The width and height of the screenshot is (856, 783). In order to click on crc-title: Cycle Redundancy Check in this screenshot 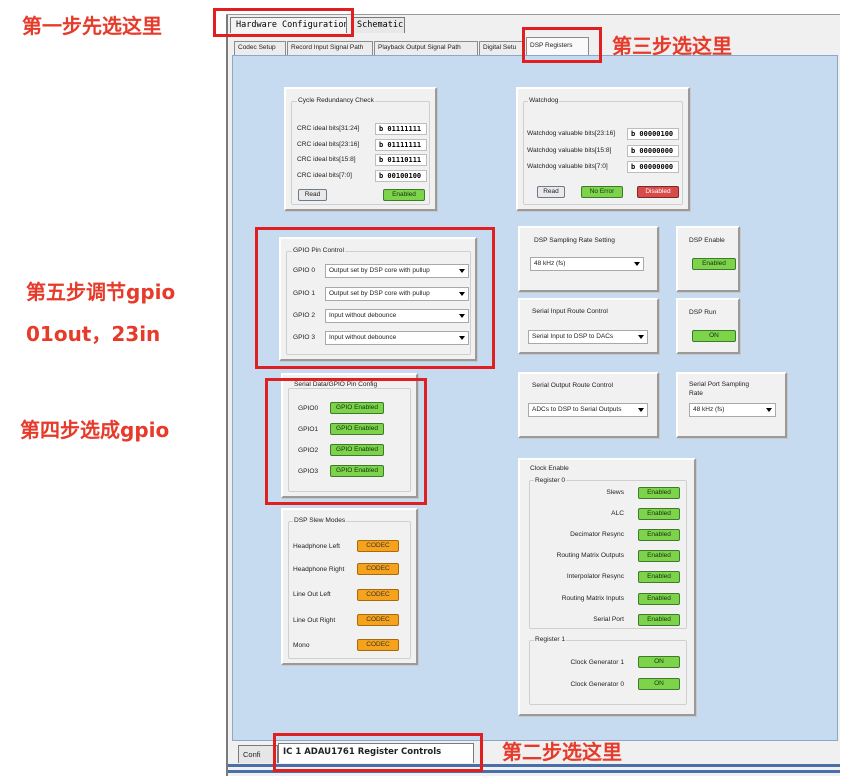, I will do `click(336, 100)`.